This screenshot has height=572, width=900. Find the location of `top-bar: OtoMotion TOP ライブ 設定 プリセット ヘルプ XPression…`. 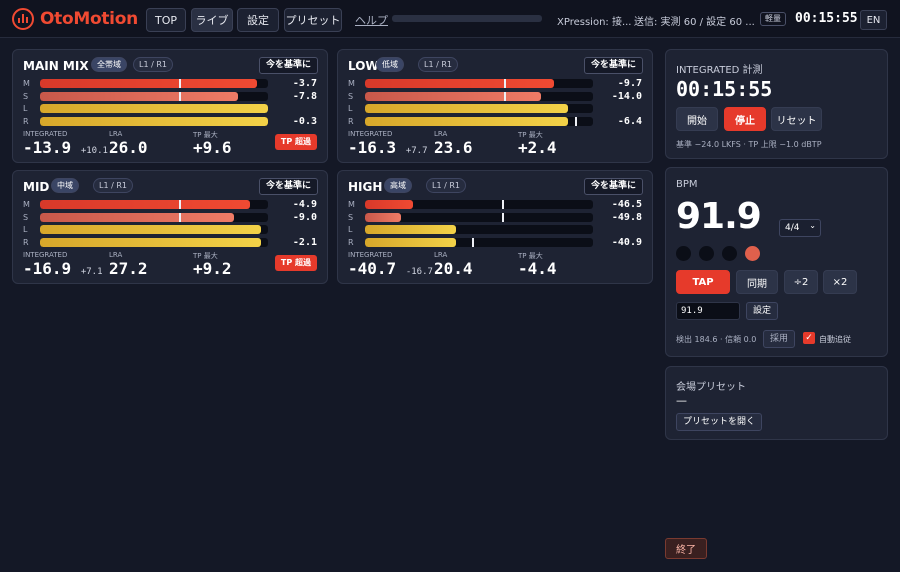

top-bar: OtoMotion TOP ライブ 設定 プリセット ヘルプ XPression… is located at coordinates (450, 19).